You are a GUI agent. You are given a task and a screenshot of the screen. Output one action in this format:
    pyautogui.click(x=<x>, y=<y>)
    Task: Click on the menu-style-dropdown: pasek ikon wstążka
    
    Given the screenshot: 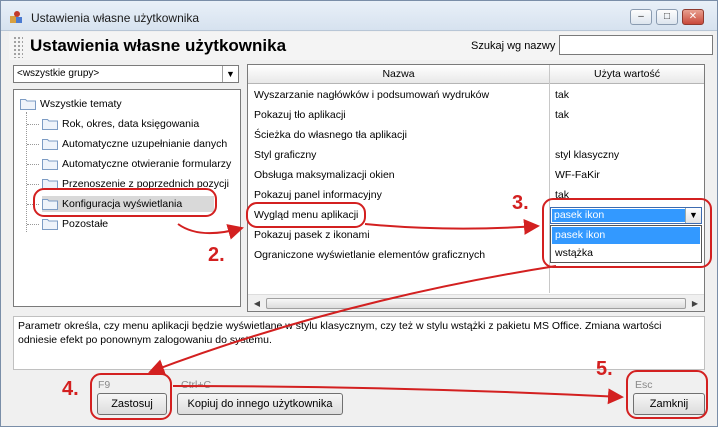 What is the action you would take?
    pyautogui.click(x=626, y=244)
    